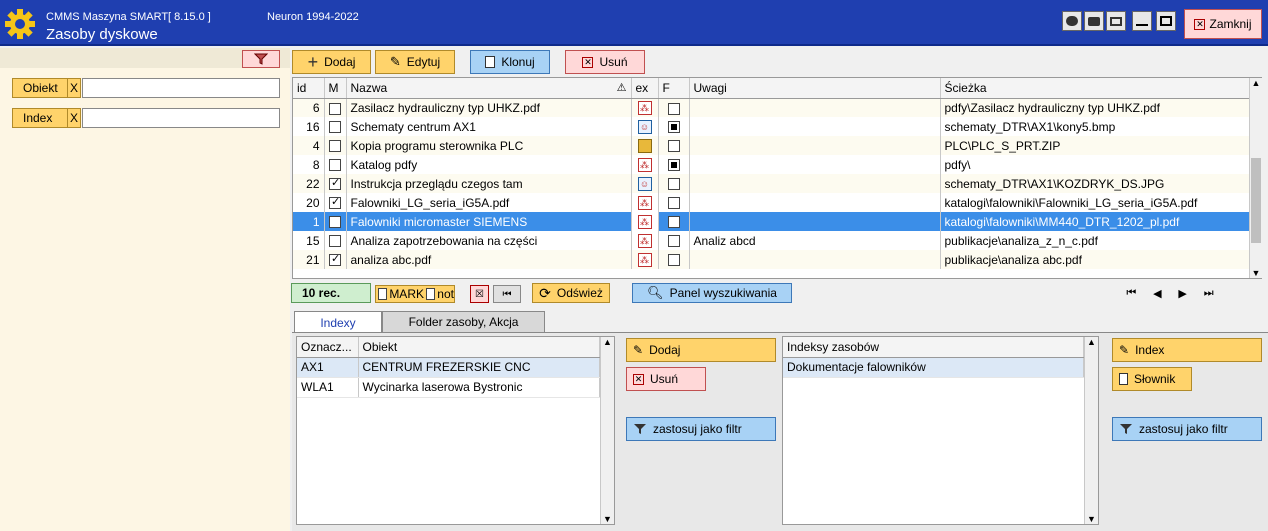  I want to click on tab-folder: Folder zasoby, Akcja, so click(463, 322).